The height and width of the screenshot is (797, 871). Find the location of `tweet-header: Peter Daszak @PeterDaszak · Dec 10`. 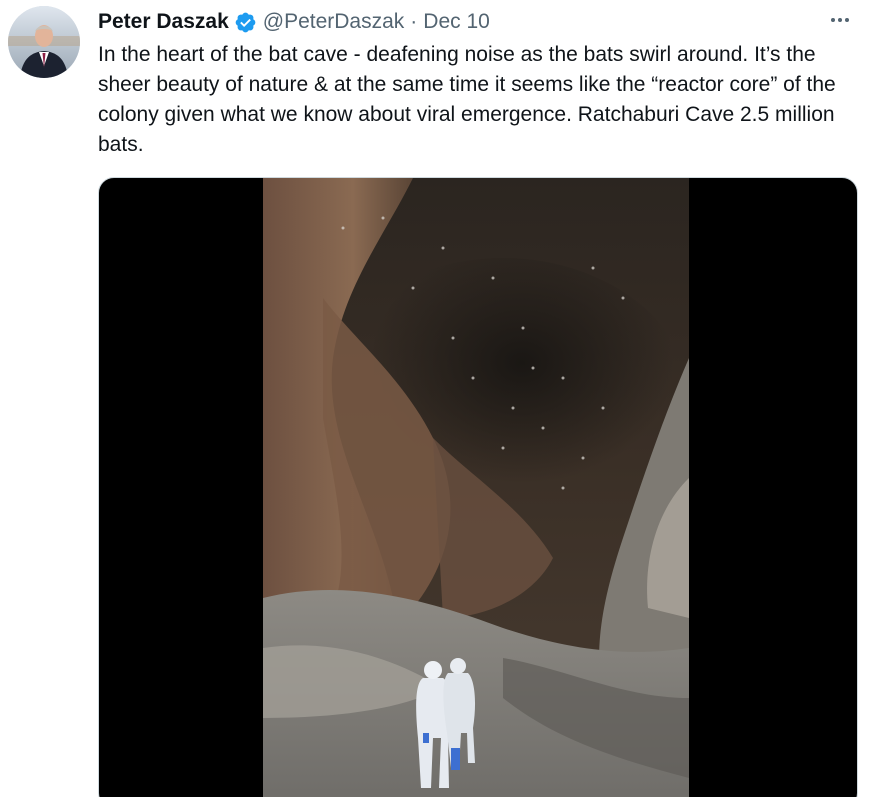

tweet-header: Peter Daszak @PeterDaszak · Dec 10 is located at coordinates (294, 22).